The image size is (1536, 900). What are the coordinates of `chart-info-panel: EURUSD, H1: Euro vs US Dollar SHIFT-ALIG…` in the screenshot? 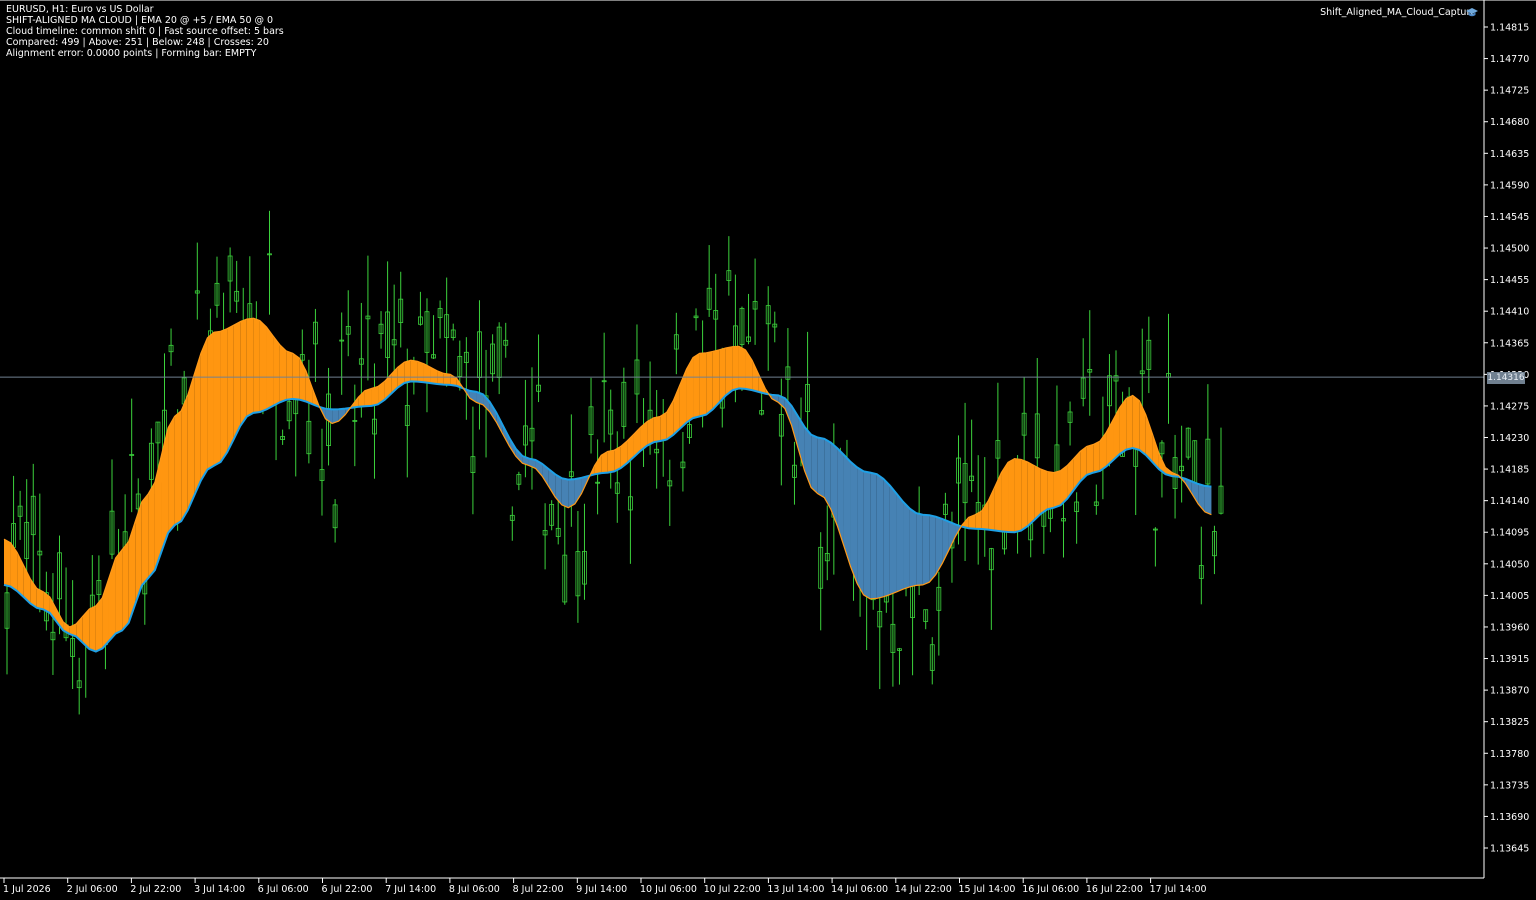 It's located at (145, 31).